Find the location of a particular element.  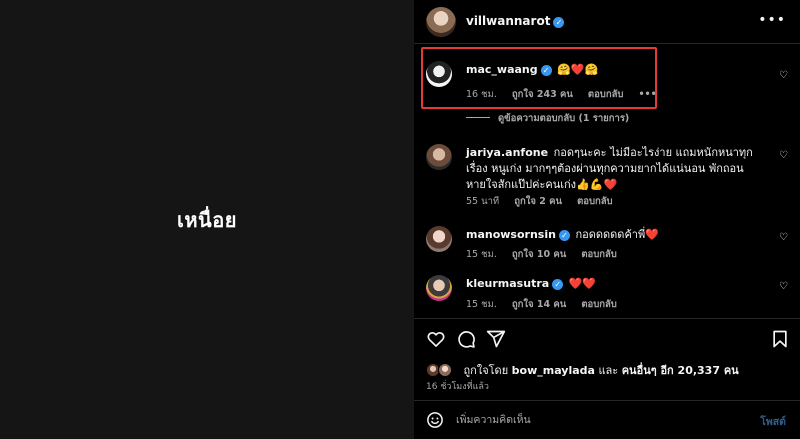

owner-avatar is located at coordinates (441, 22).